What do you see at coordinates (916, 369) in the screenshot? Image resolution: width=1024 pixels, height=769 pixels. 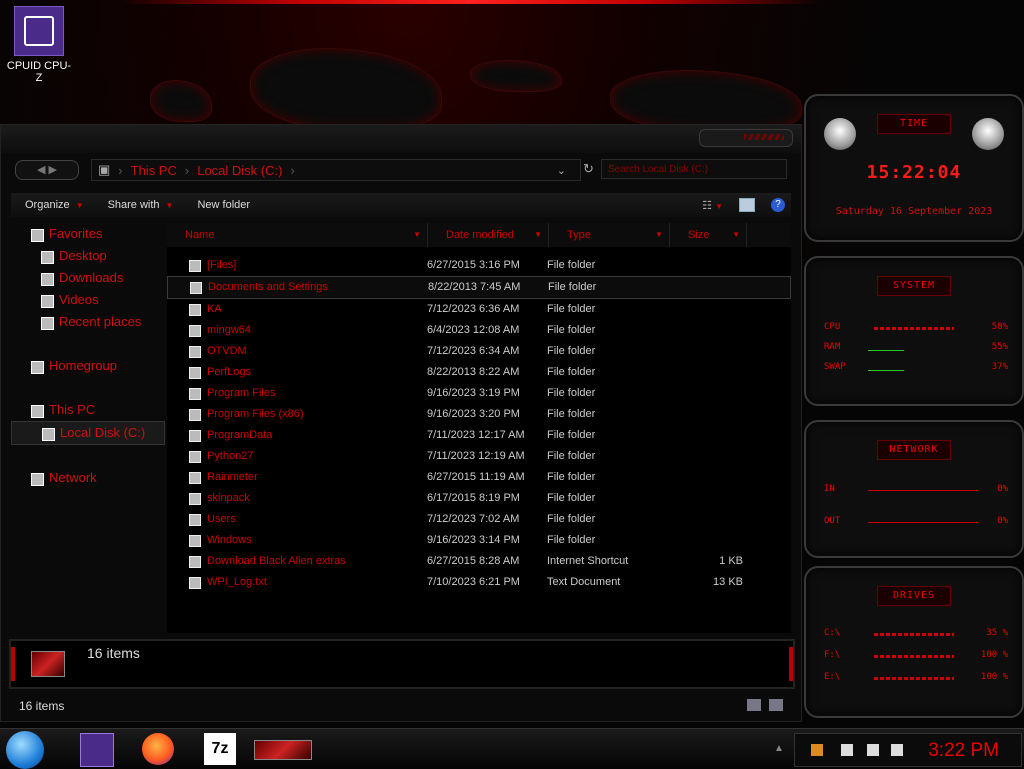 I see `swap-row: SWAP 37%` at bounding box center [916, 369].